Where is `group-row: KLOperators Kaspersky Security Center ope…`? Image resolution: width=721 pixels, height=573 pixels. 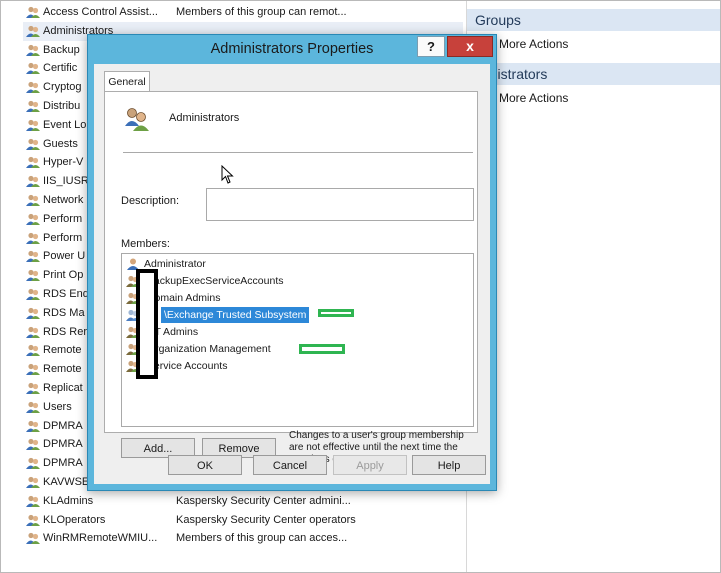 group-row: KLOperators Kaspersky Security Center ope… is located at coordinates (243, 520).